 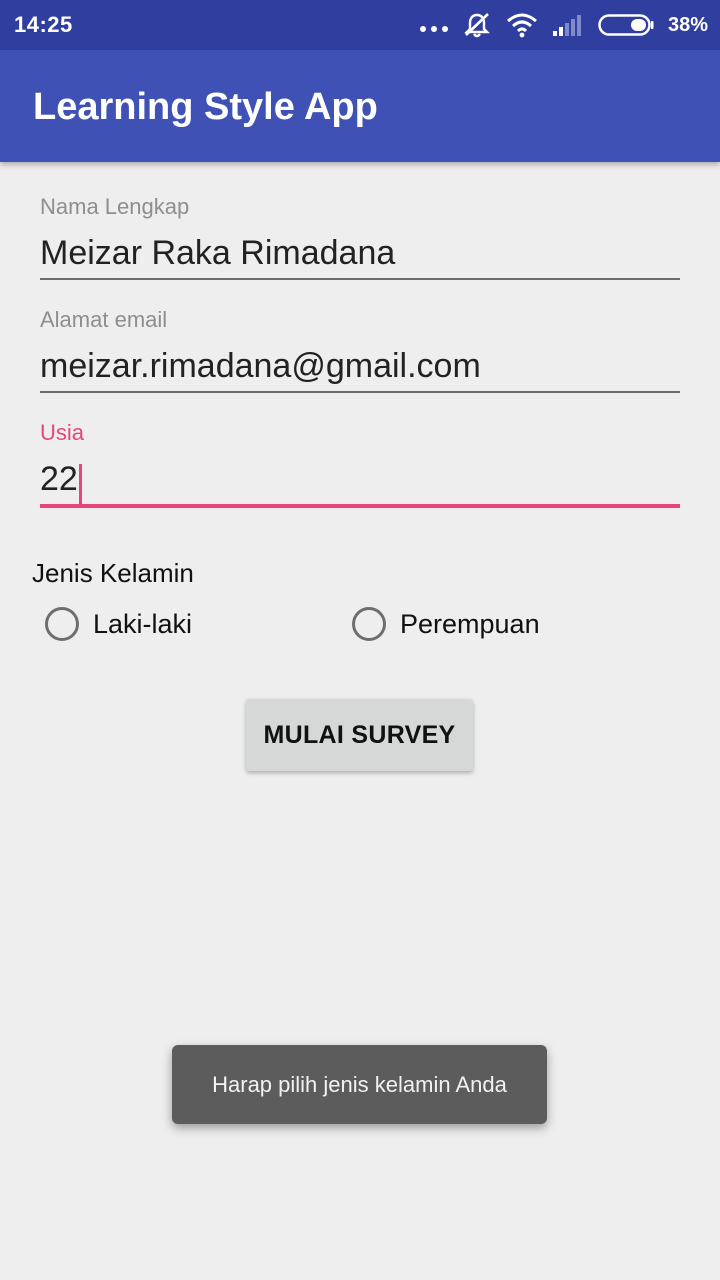 What do you see at coordinates (470, 623) in the screenshot?
I see `radio-perempuan-label: Perempuan` at bounding box center [470, 623].